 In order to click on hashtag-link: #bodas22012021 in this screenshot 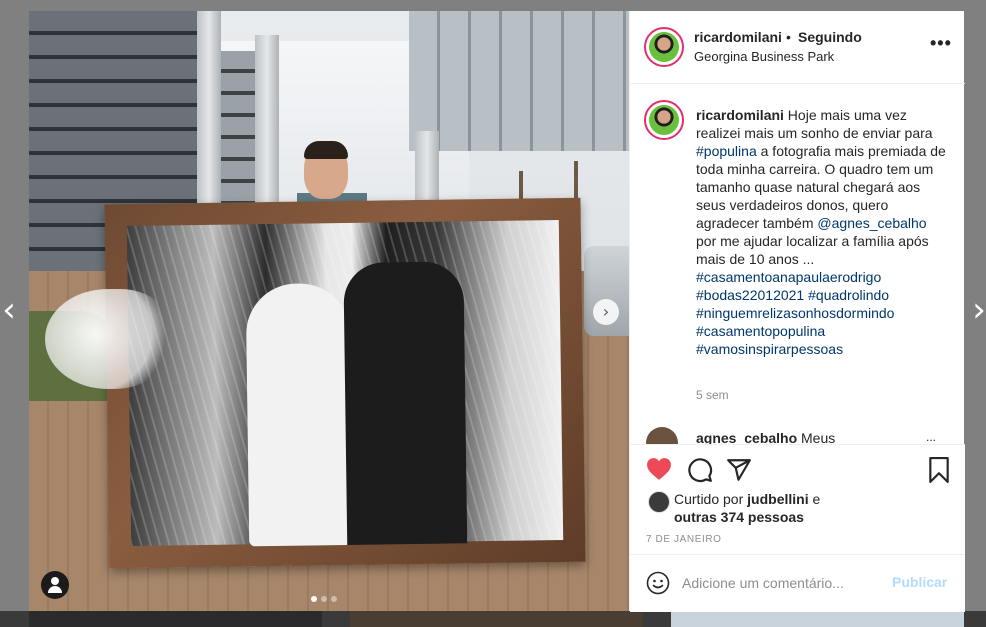, I will do `click(750, 295)`.